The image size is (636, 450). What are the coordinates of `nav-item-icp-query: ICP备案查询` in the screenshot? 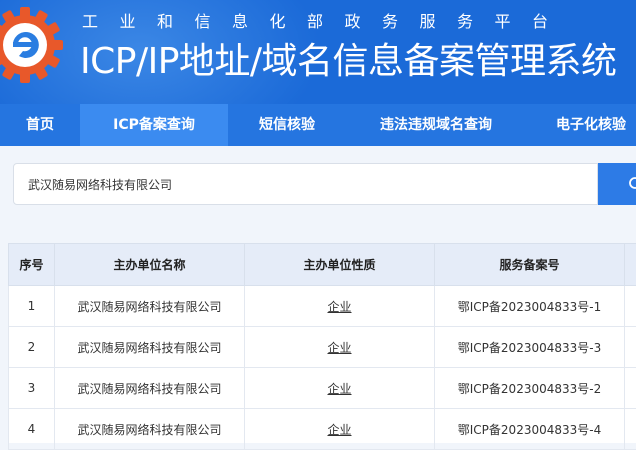 It's located at (154, 125).